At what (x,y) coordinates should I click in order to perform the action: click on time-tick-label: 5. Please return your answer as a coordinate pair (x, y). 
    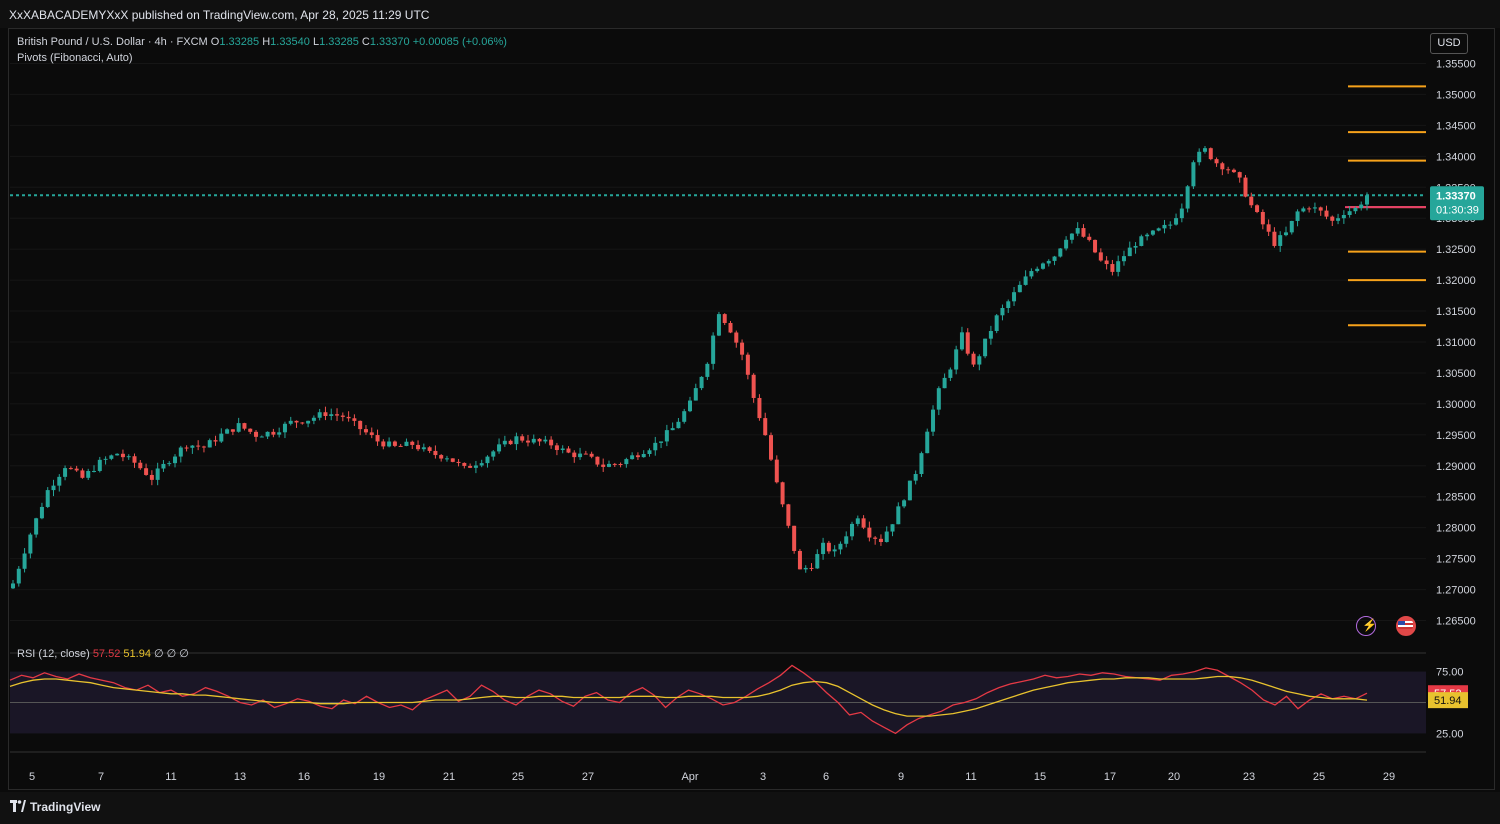
    Looking at the image, I should click on (32, 777).